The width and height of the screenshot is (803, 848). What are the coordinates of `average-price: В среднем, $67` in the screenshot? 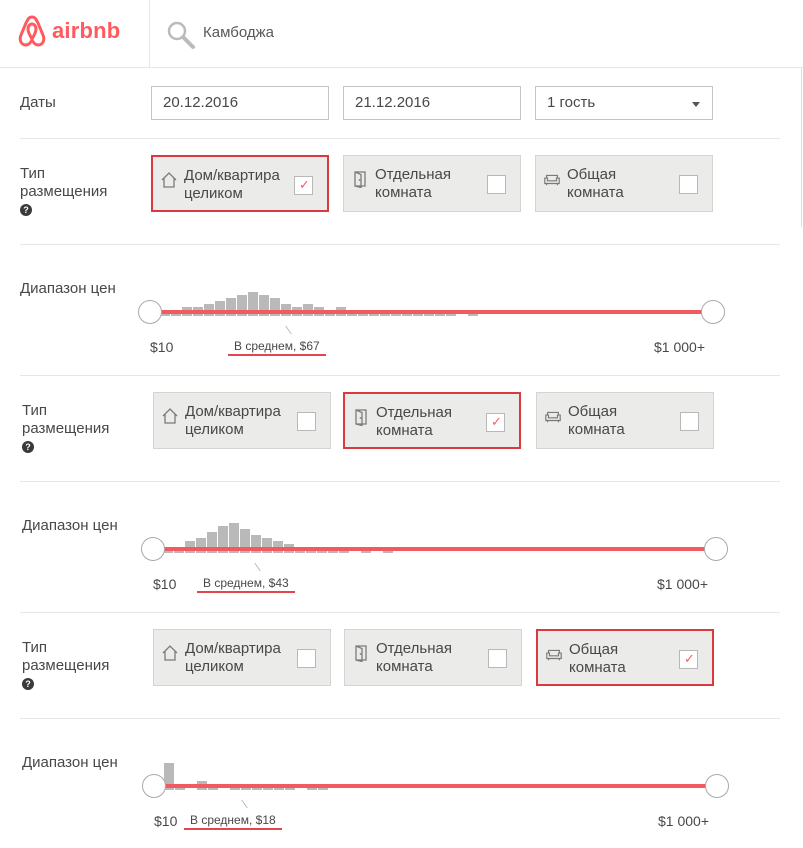 It's located at (277, 347).